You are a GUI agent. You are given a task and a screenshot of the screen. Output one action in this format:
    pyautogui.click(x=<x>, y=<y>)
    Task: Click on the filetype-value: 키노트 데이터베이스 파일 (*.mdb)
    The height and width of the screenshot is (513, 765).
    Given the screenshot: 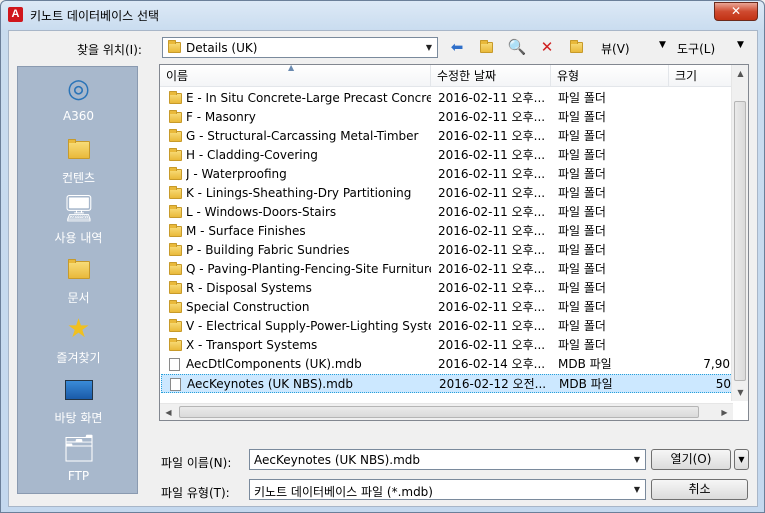 What is the action you would take?
    pyautogui.click(x=343, y=492)
    